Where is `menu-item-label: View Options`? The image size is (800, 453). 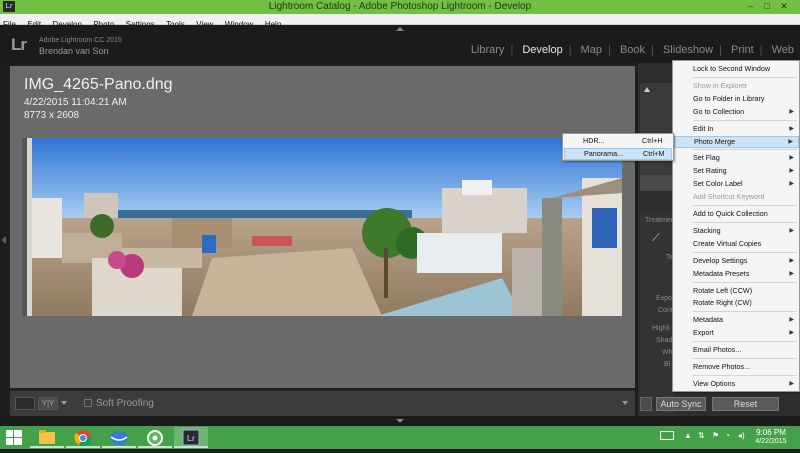
menu-item-label: View Options is located at coordinates (714, 383).